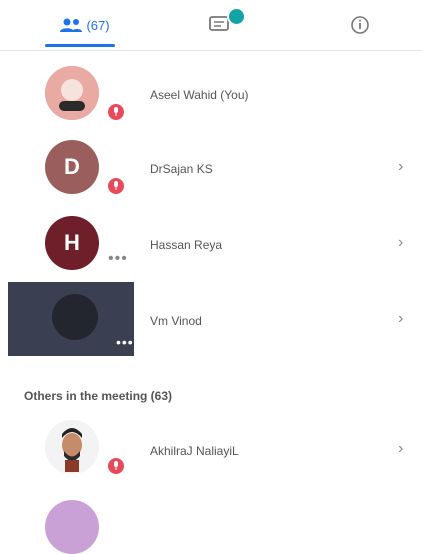 The height and width of the screenshot is (554, 422). What do you see at coordinates (85, 25) in the screenshot?
I see `tab-participants: (67)` at bounding box center [85, 25].